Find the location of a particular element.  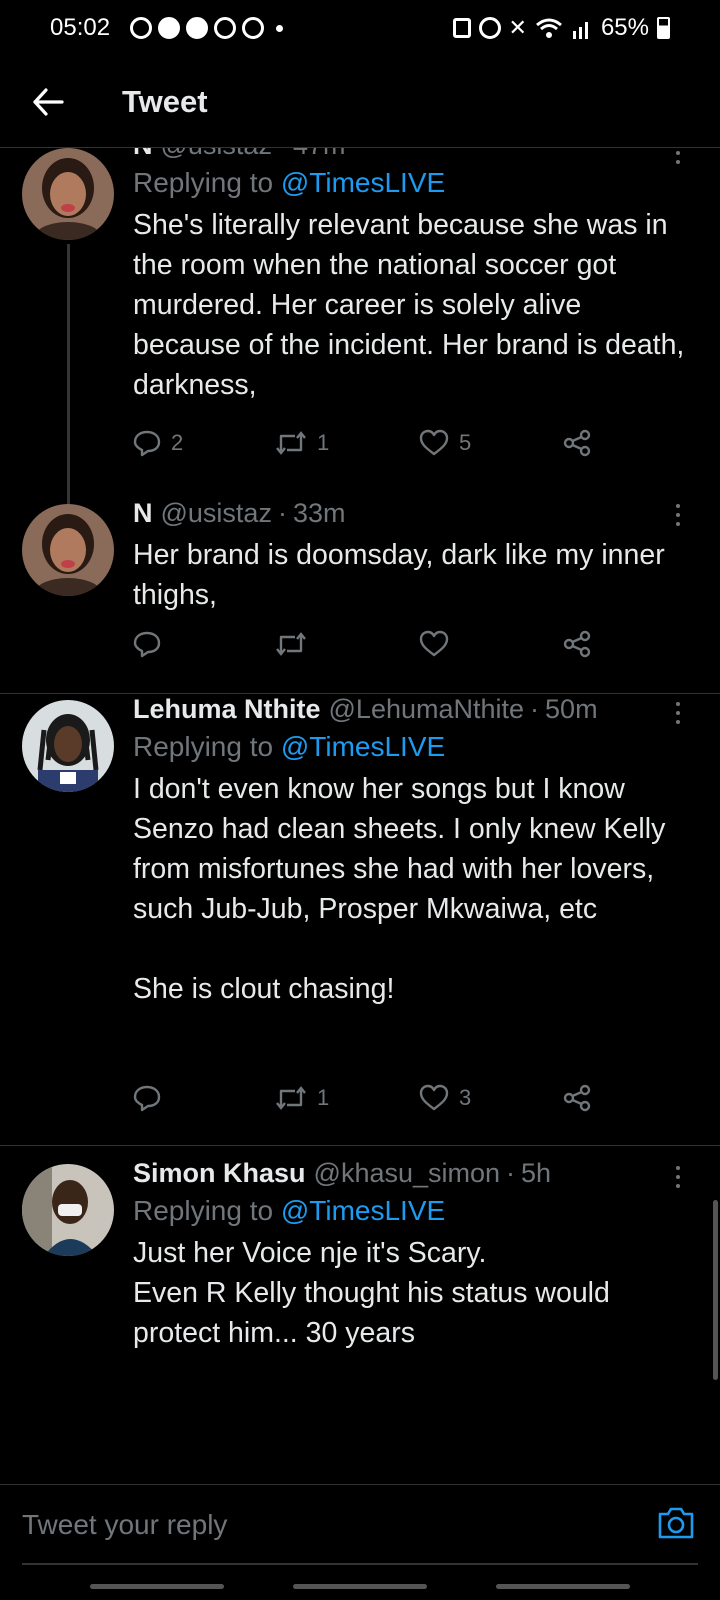

like-button: 5 is located at coordinates (445, 443).